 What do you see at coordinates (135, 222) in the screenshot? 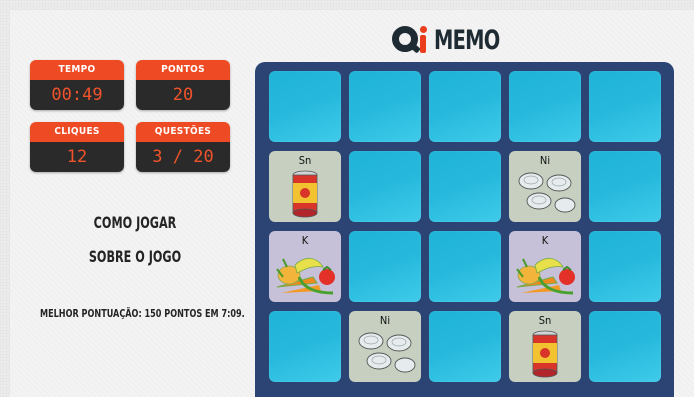
I see `how-to-play-link: COMO JOGAR` at bounding box center [135, 222].